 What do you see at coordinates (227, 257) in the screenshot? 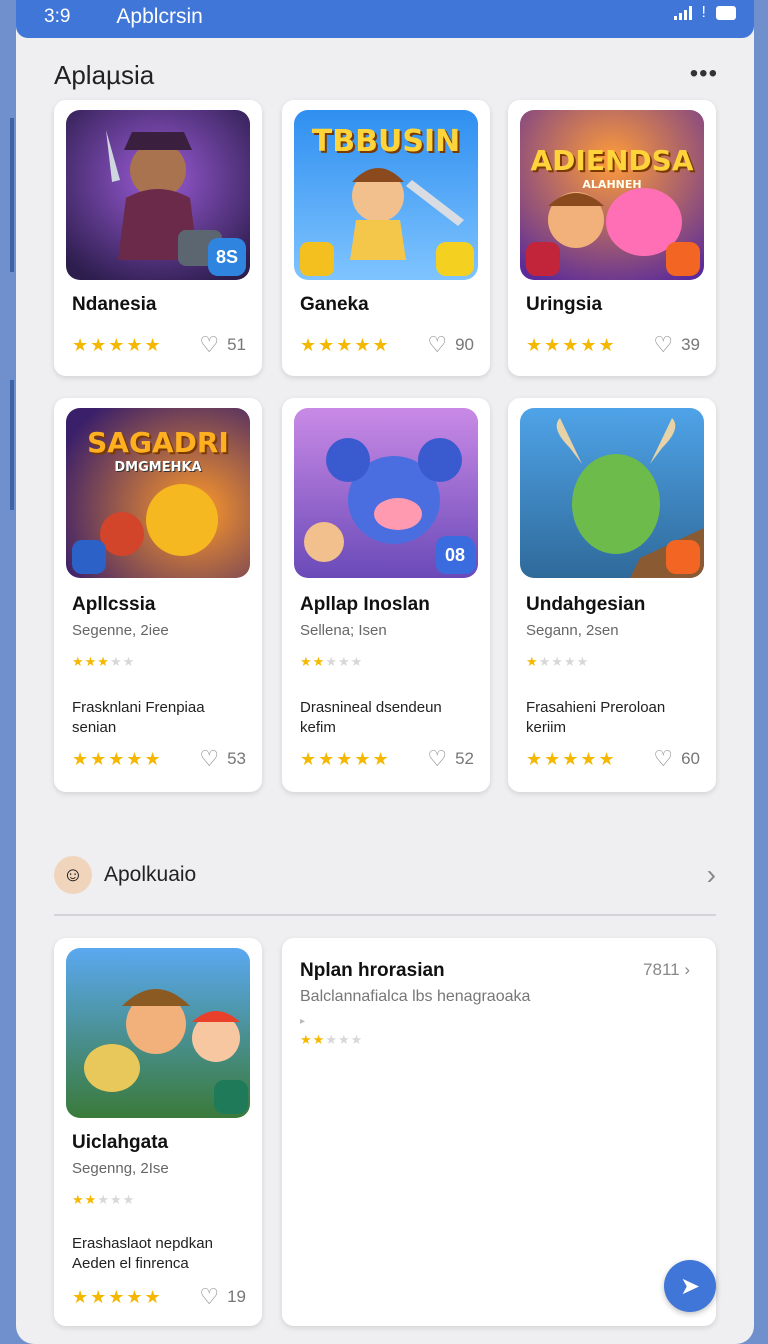
I see `app-badge: 8S` at bounding box center [227, 257].